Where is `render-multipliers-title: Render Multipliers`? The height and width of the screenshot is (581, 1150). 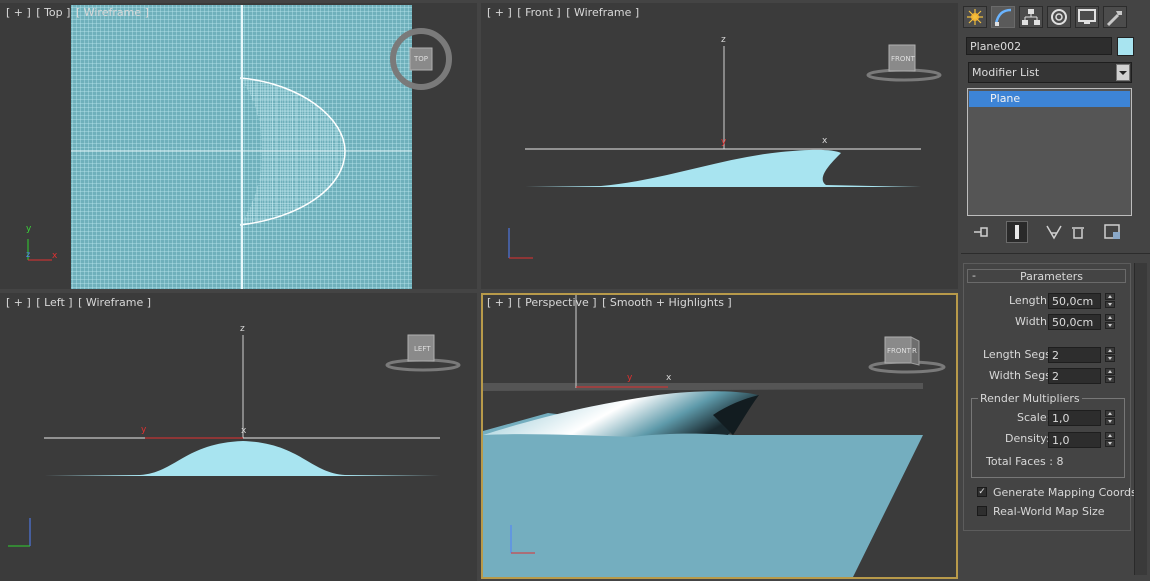 render-multipliers-title: Render Multipliers is located at coordinates (1030, 398).